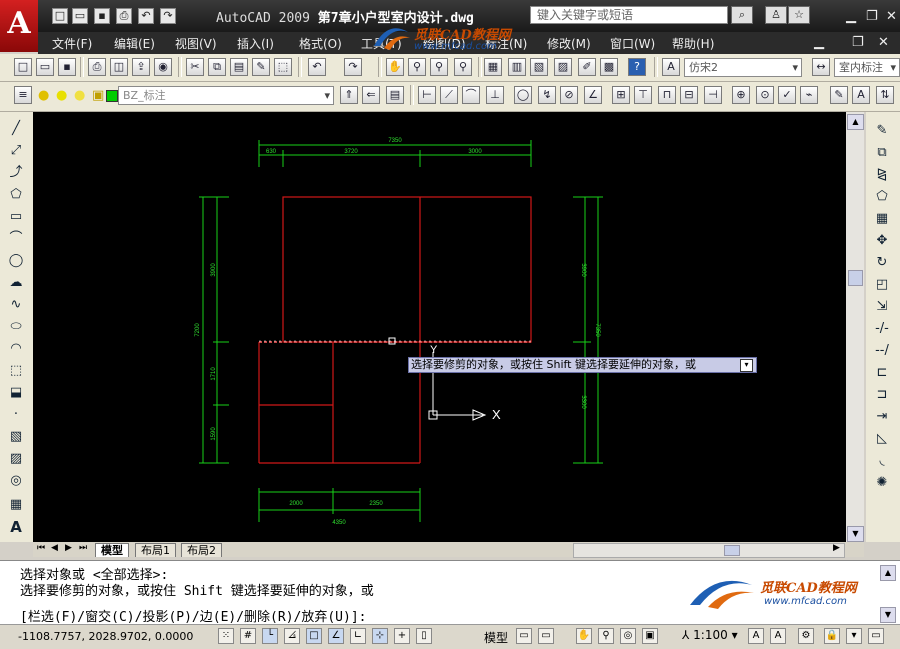 The height and width of the screenshot is (649, 900). I want to click on otrack-icon: ∠, so click(336, 636).